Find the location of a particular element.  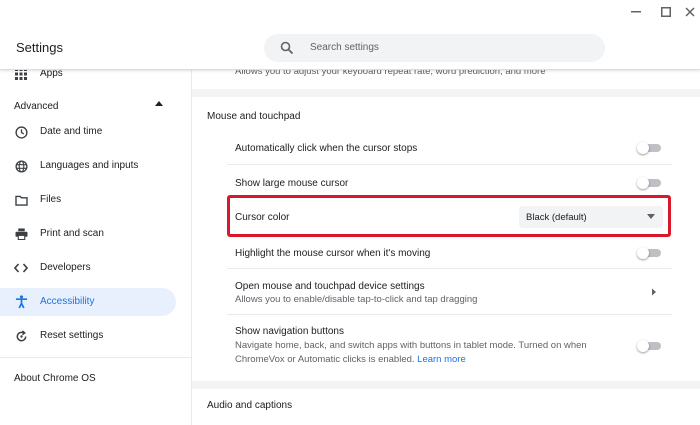

sidebar-item-label: Print and scan is located at coordinates (72, 233).